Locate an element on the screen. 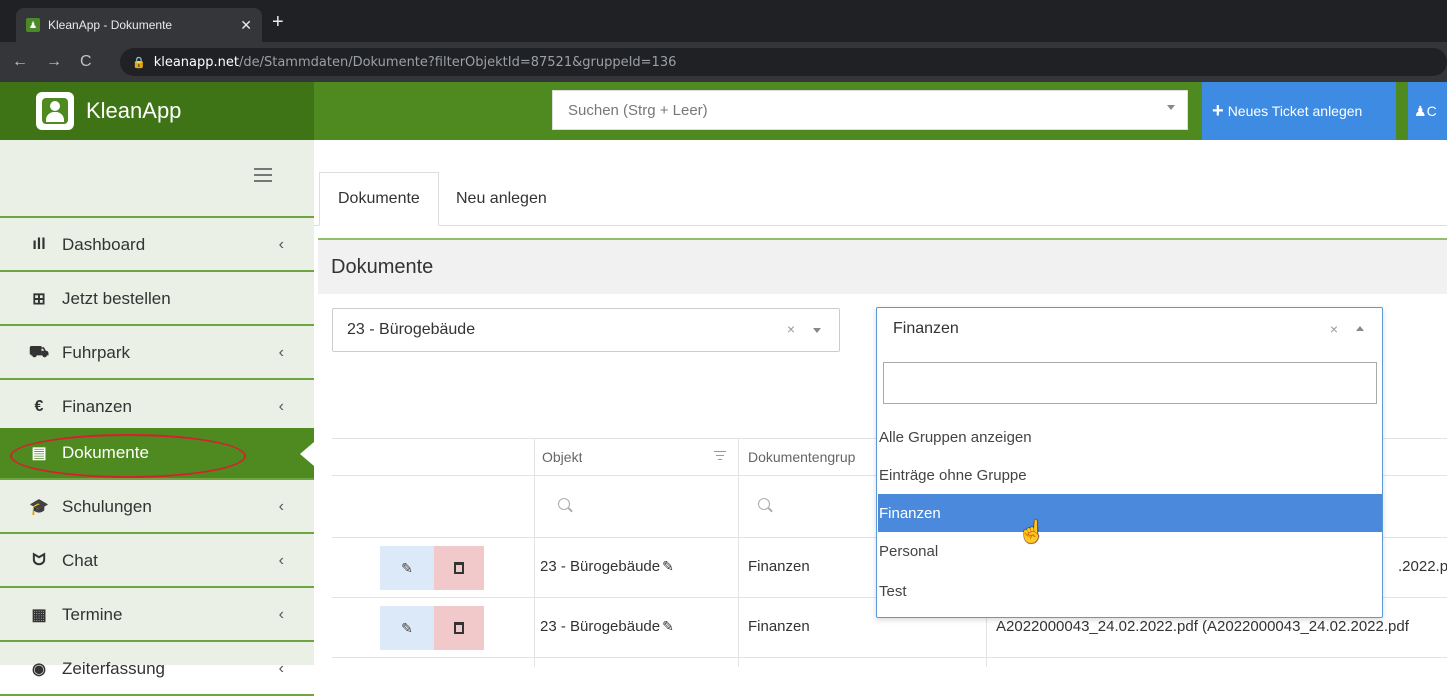 Image resolution: width=1447 pixels, height=696 pixels. forward-icon: → is located at coordinates (54, 62).